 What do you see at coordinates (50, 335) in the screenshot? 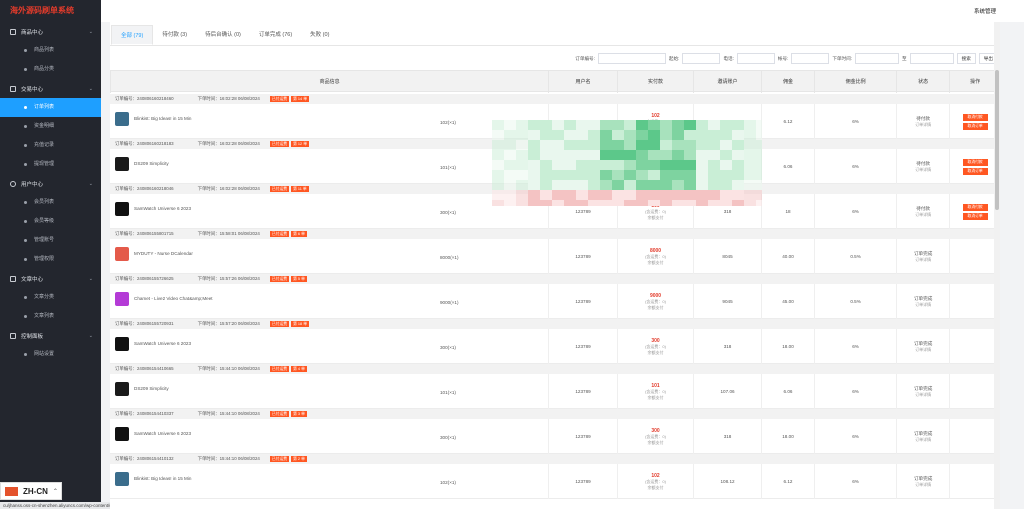
I see `sidebar-group-4: 控制面板 ⌄` at bounding box center [50, 335].